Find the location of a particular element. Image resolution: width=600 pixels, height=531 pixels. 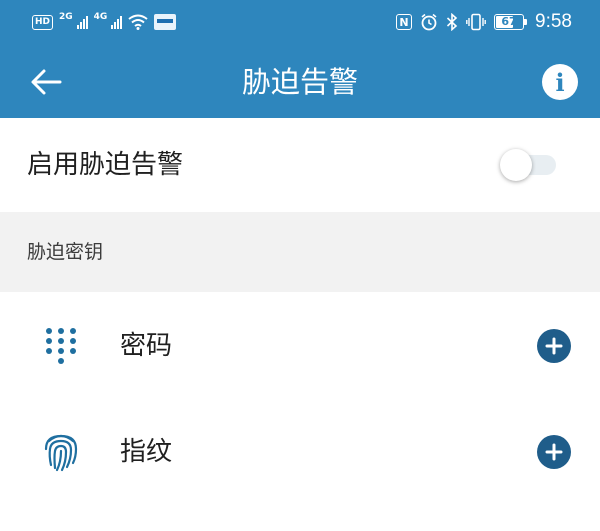

vibrate-icon is located at coordinates (476, 22).